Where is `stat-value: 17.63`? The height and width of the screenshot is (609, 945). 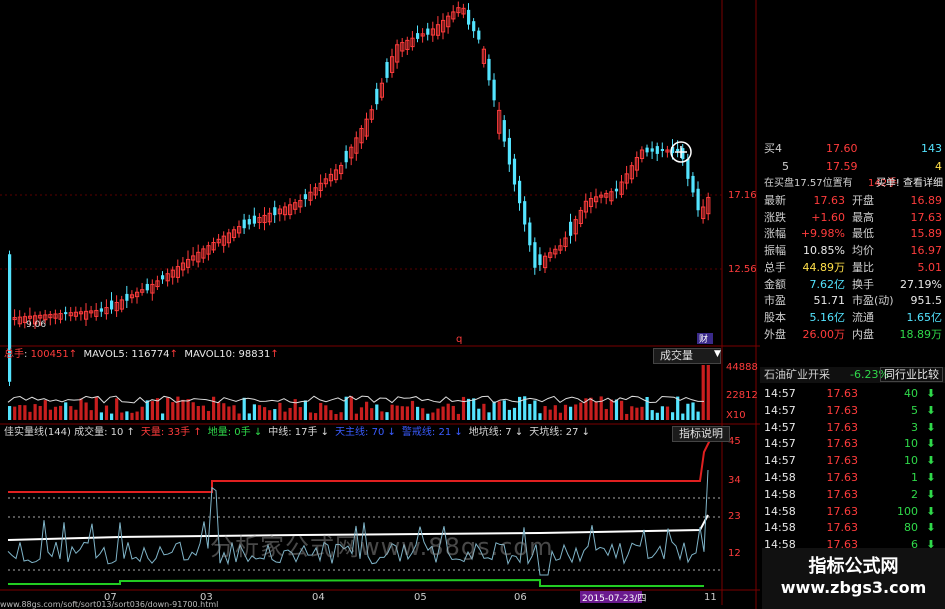 stat-value: 17.63 is located at coordinates (829, 200).